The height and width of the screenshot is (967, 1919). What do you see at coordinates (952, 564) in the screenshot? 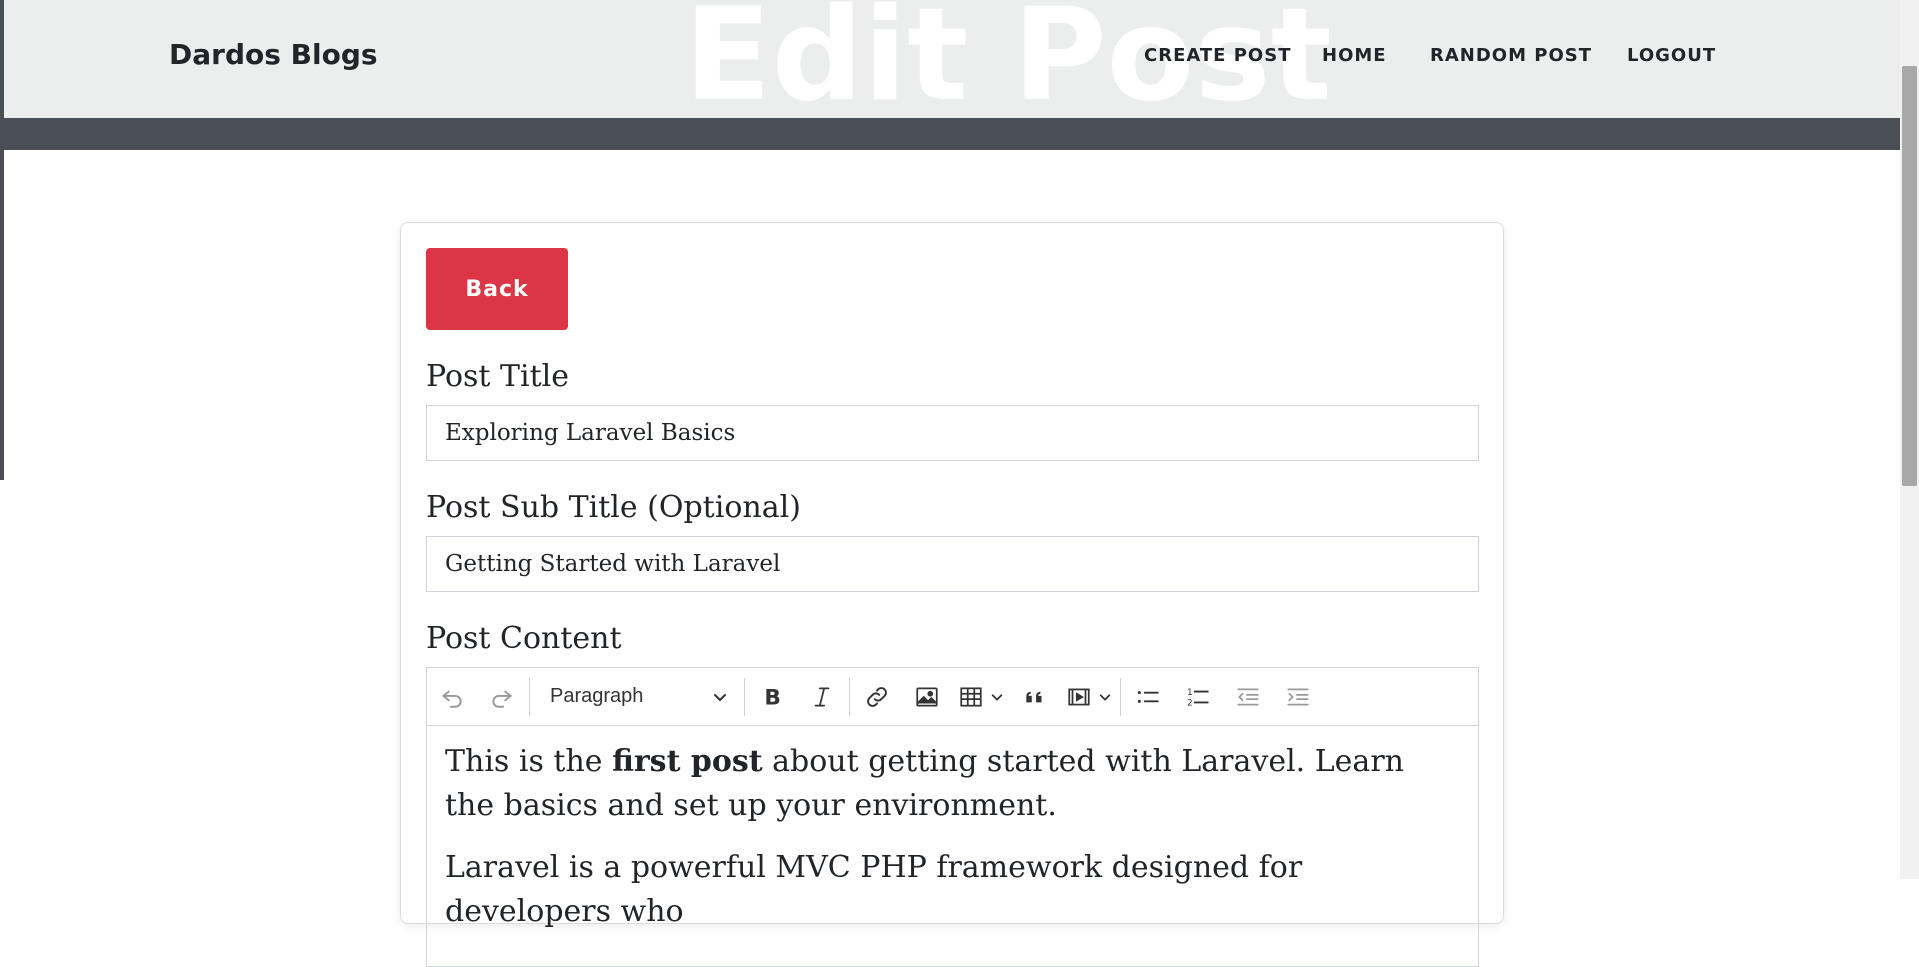
I see `post-subtitle-input` at bounding box center [952, 564].